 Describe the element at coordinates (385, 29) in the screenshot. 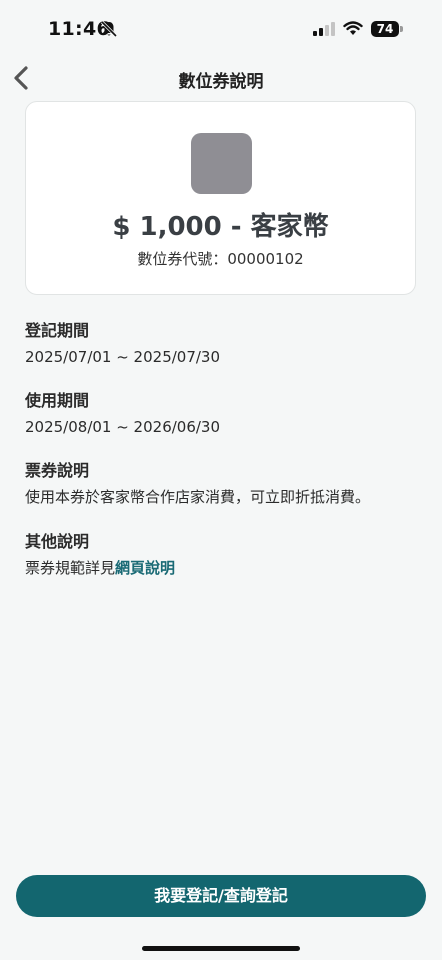

I see `battery-icon: 74` at that location.